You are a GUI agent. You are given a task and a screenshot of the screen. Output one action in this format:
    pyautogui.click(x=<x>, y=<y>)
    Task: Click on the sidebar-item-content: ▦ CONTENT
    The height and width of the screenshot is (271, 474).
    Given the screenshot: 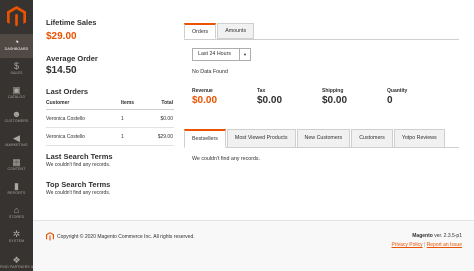 What is the action you would take?
    pyautogui.click(x=16, y=166)
    